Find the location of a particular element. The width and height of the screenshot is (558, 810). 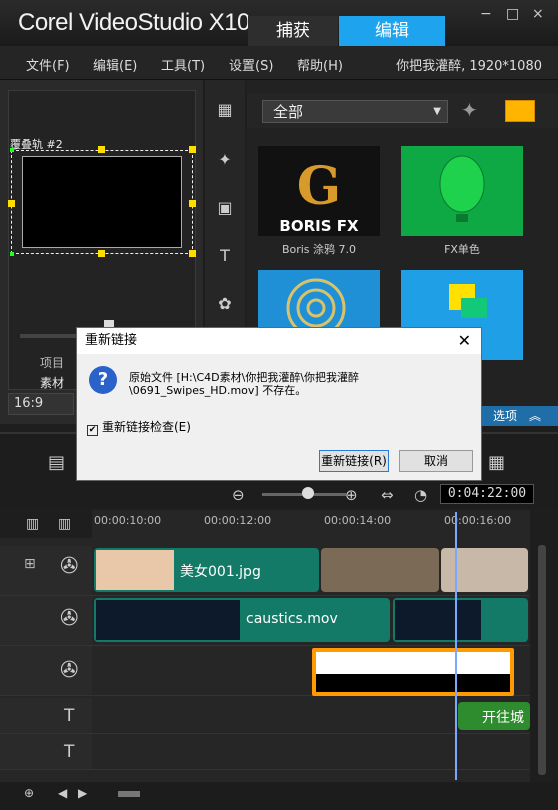

add-track-icon: ⊕ is located at coordinates (29, 793).